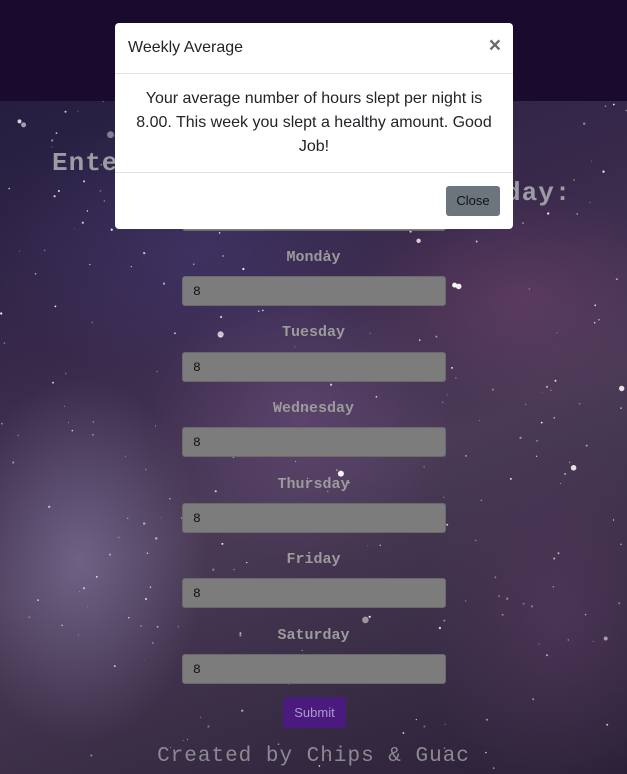 The image size is (627, 774). What do you see at coordinates (314, 48) in the screenshot?
I see `modal-header: Weekly Average ×` at bounding box center [314, 48].